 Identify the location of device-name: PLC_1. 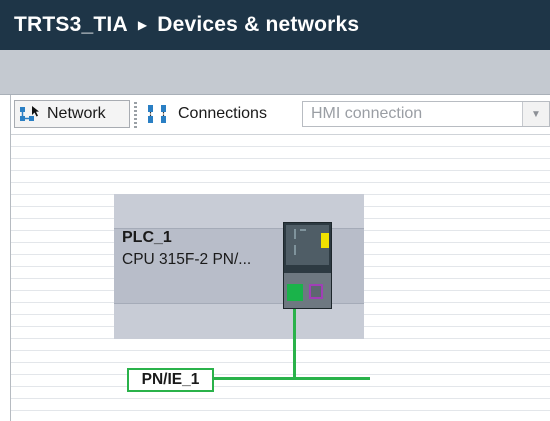
(147, 237).